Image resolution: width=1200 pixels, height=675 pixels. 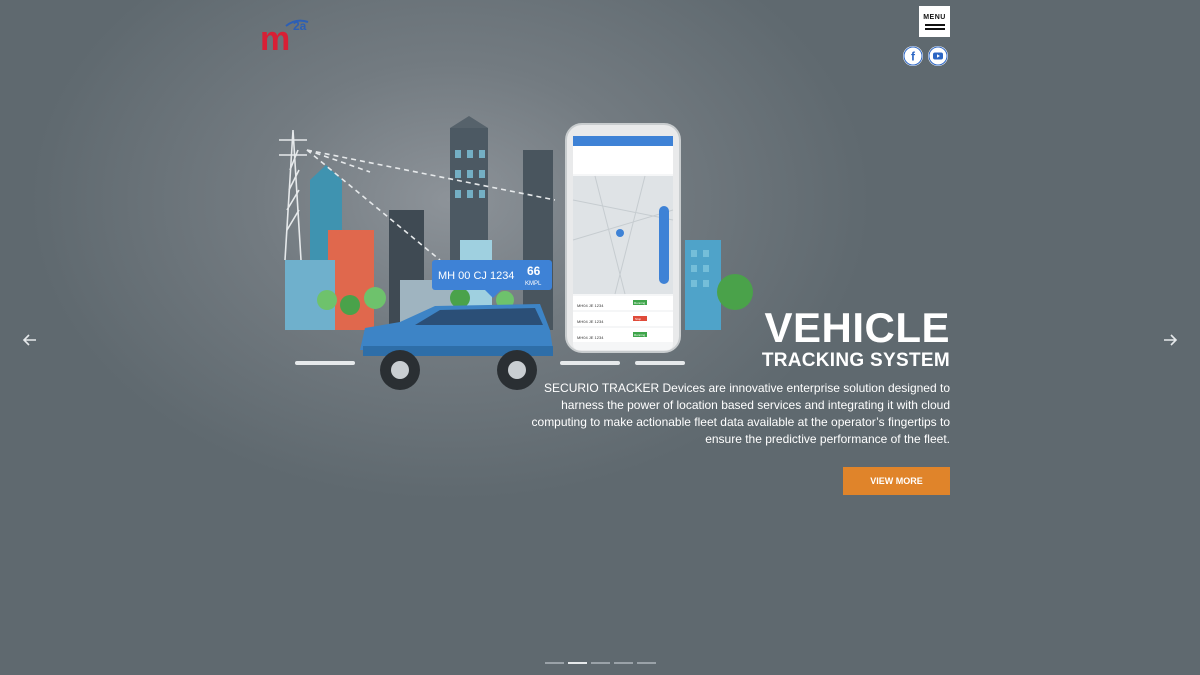 What do you see at coordinates (938, 56) in the screenshot?
I see `youtube-icon` at bounding box center [938, 56].